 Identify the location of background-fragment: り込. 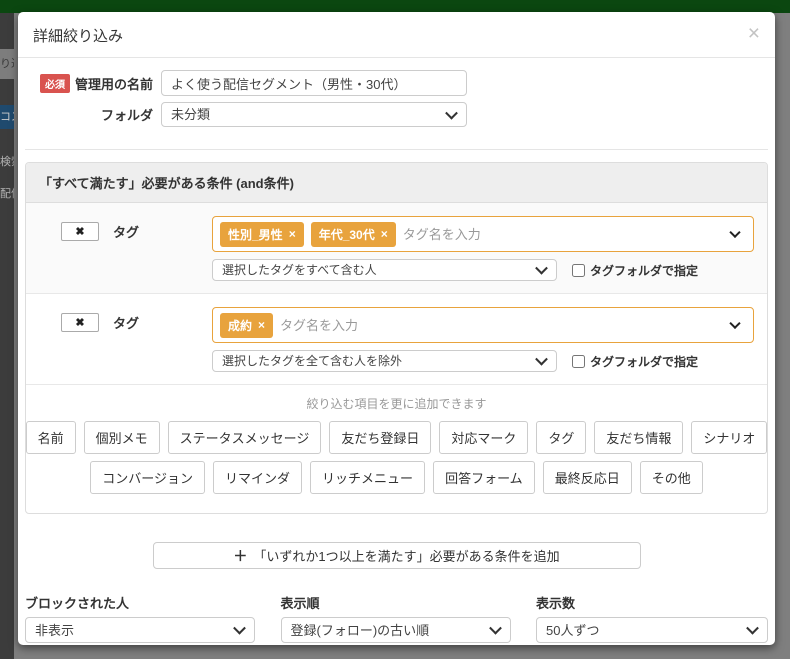
(7, 64).